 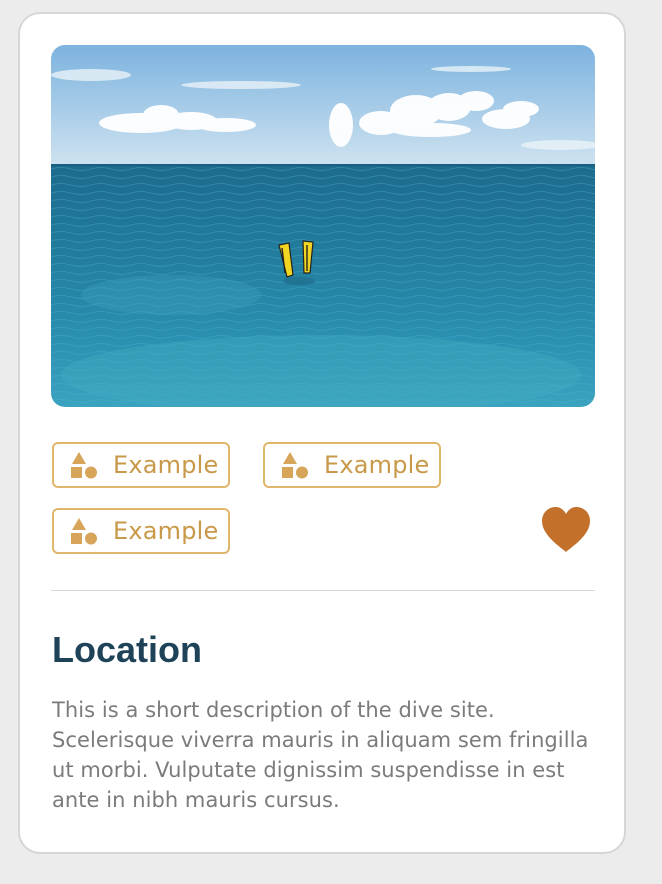 I want to click on heart-icon, so click(x=566, y=530).